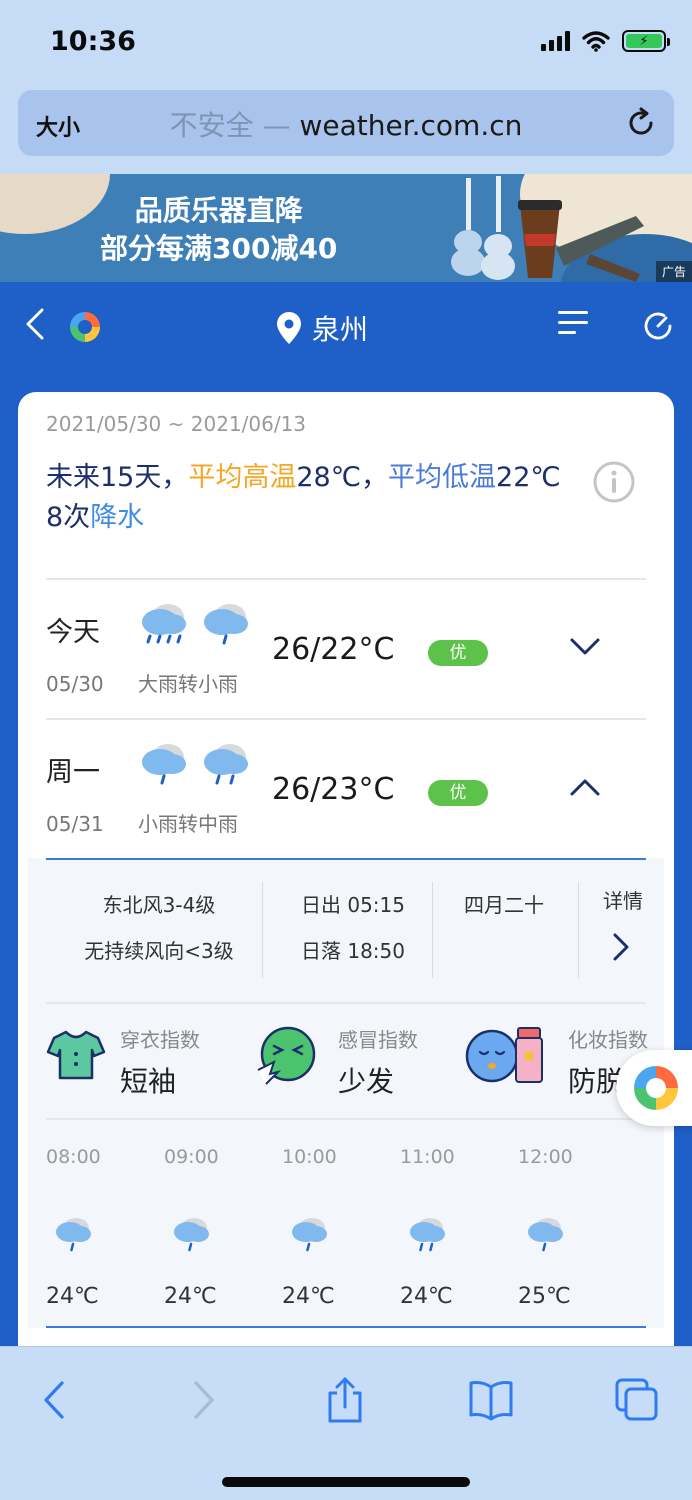 The height and width of the screenshot is (1500, 692). I want to click on menu-icon, so click(573, 323).